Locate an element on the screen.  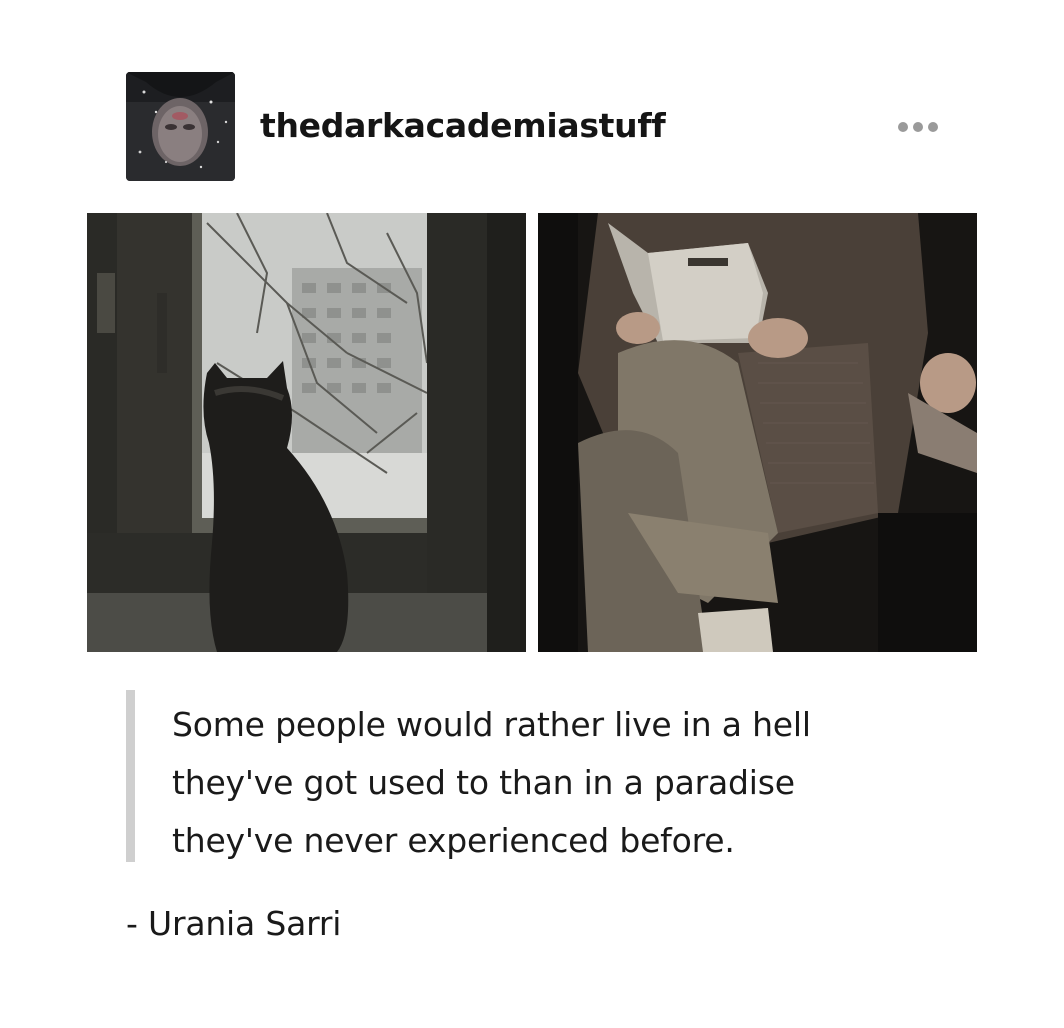
quote-line: Some people would rather live in a hell is located at coordinates (491, 724).